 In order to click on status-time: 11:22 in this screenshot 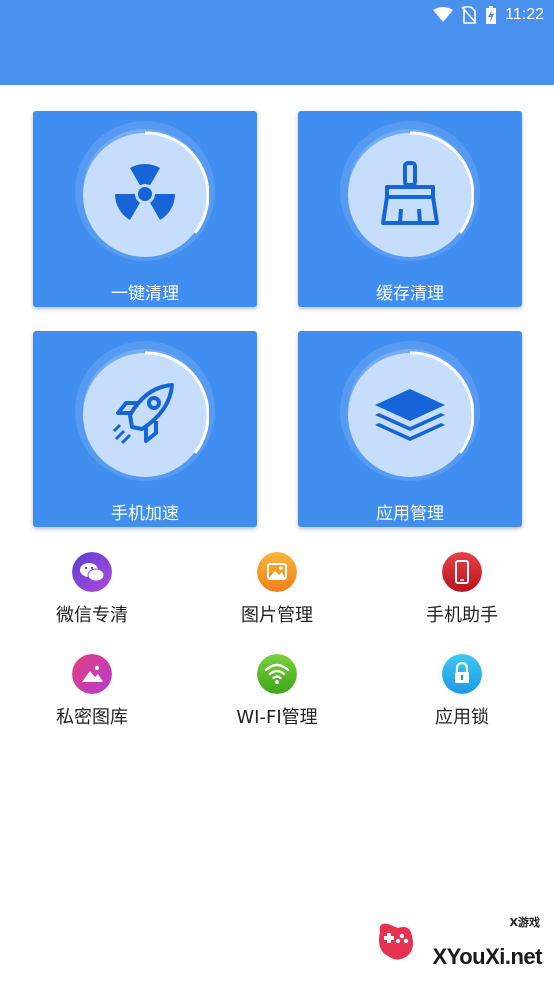, I will do `click(524, 14)`.